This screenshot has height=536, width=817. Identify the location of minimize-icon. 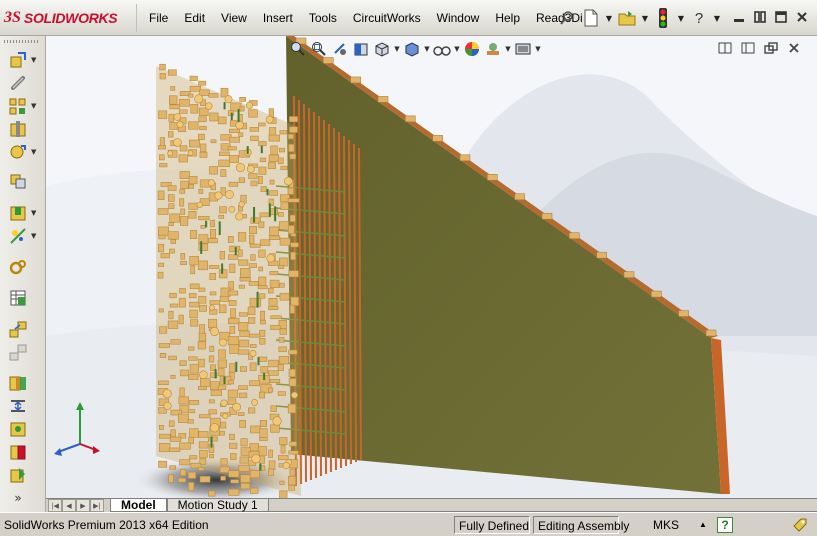
(739, 17).